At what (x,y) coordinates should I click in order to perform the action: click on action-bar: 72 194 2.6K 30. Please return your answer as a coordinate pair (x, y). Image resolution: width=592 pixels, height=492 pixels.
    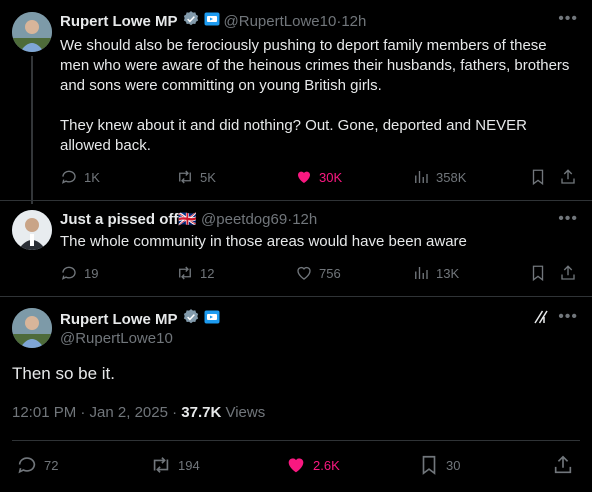
    Looking at the image, I should click on (298, 465).